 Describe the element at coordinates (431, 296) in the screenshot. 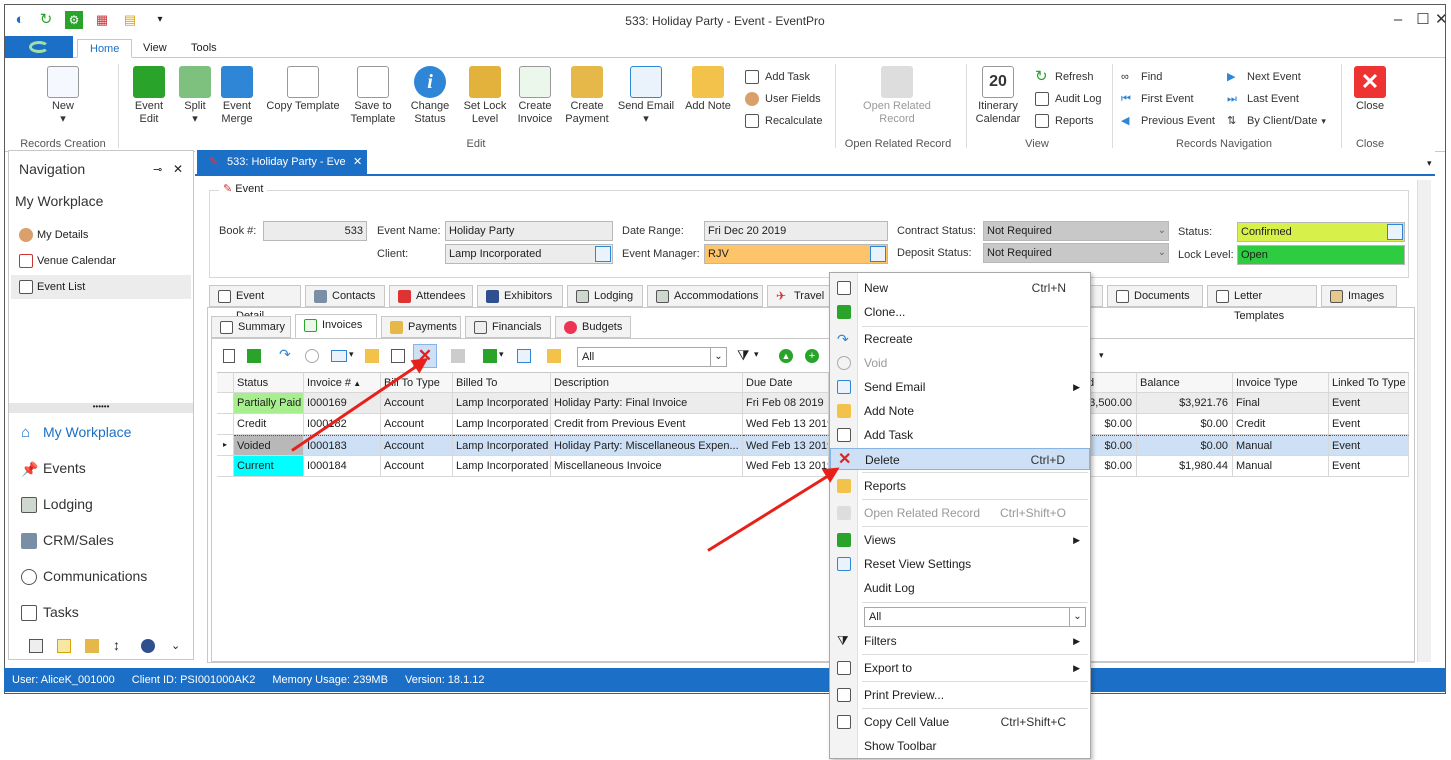

I see `tab-attendees: Attendees` at that location.